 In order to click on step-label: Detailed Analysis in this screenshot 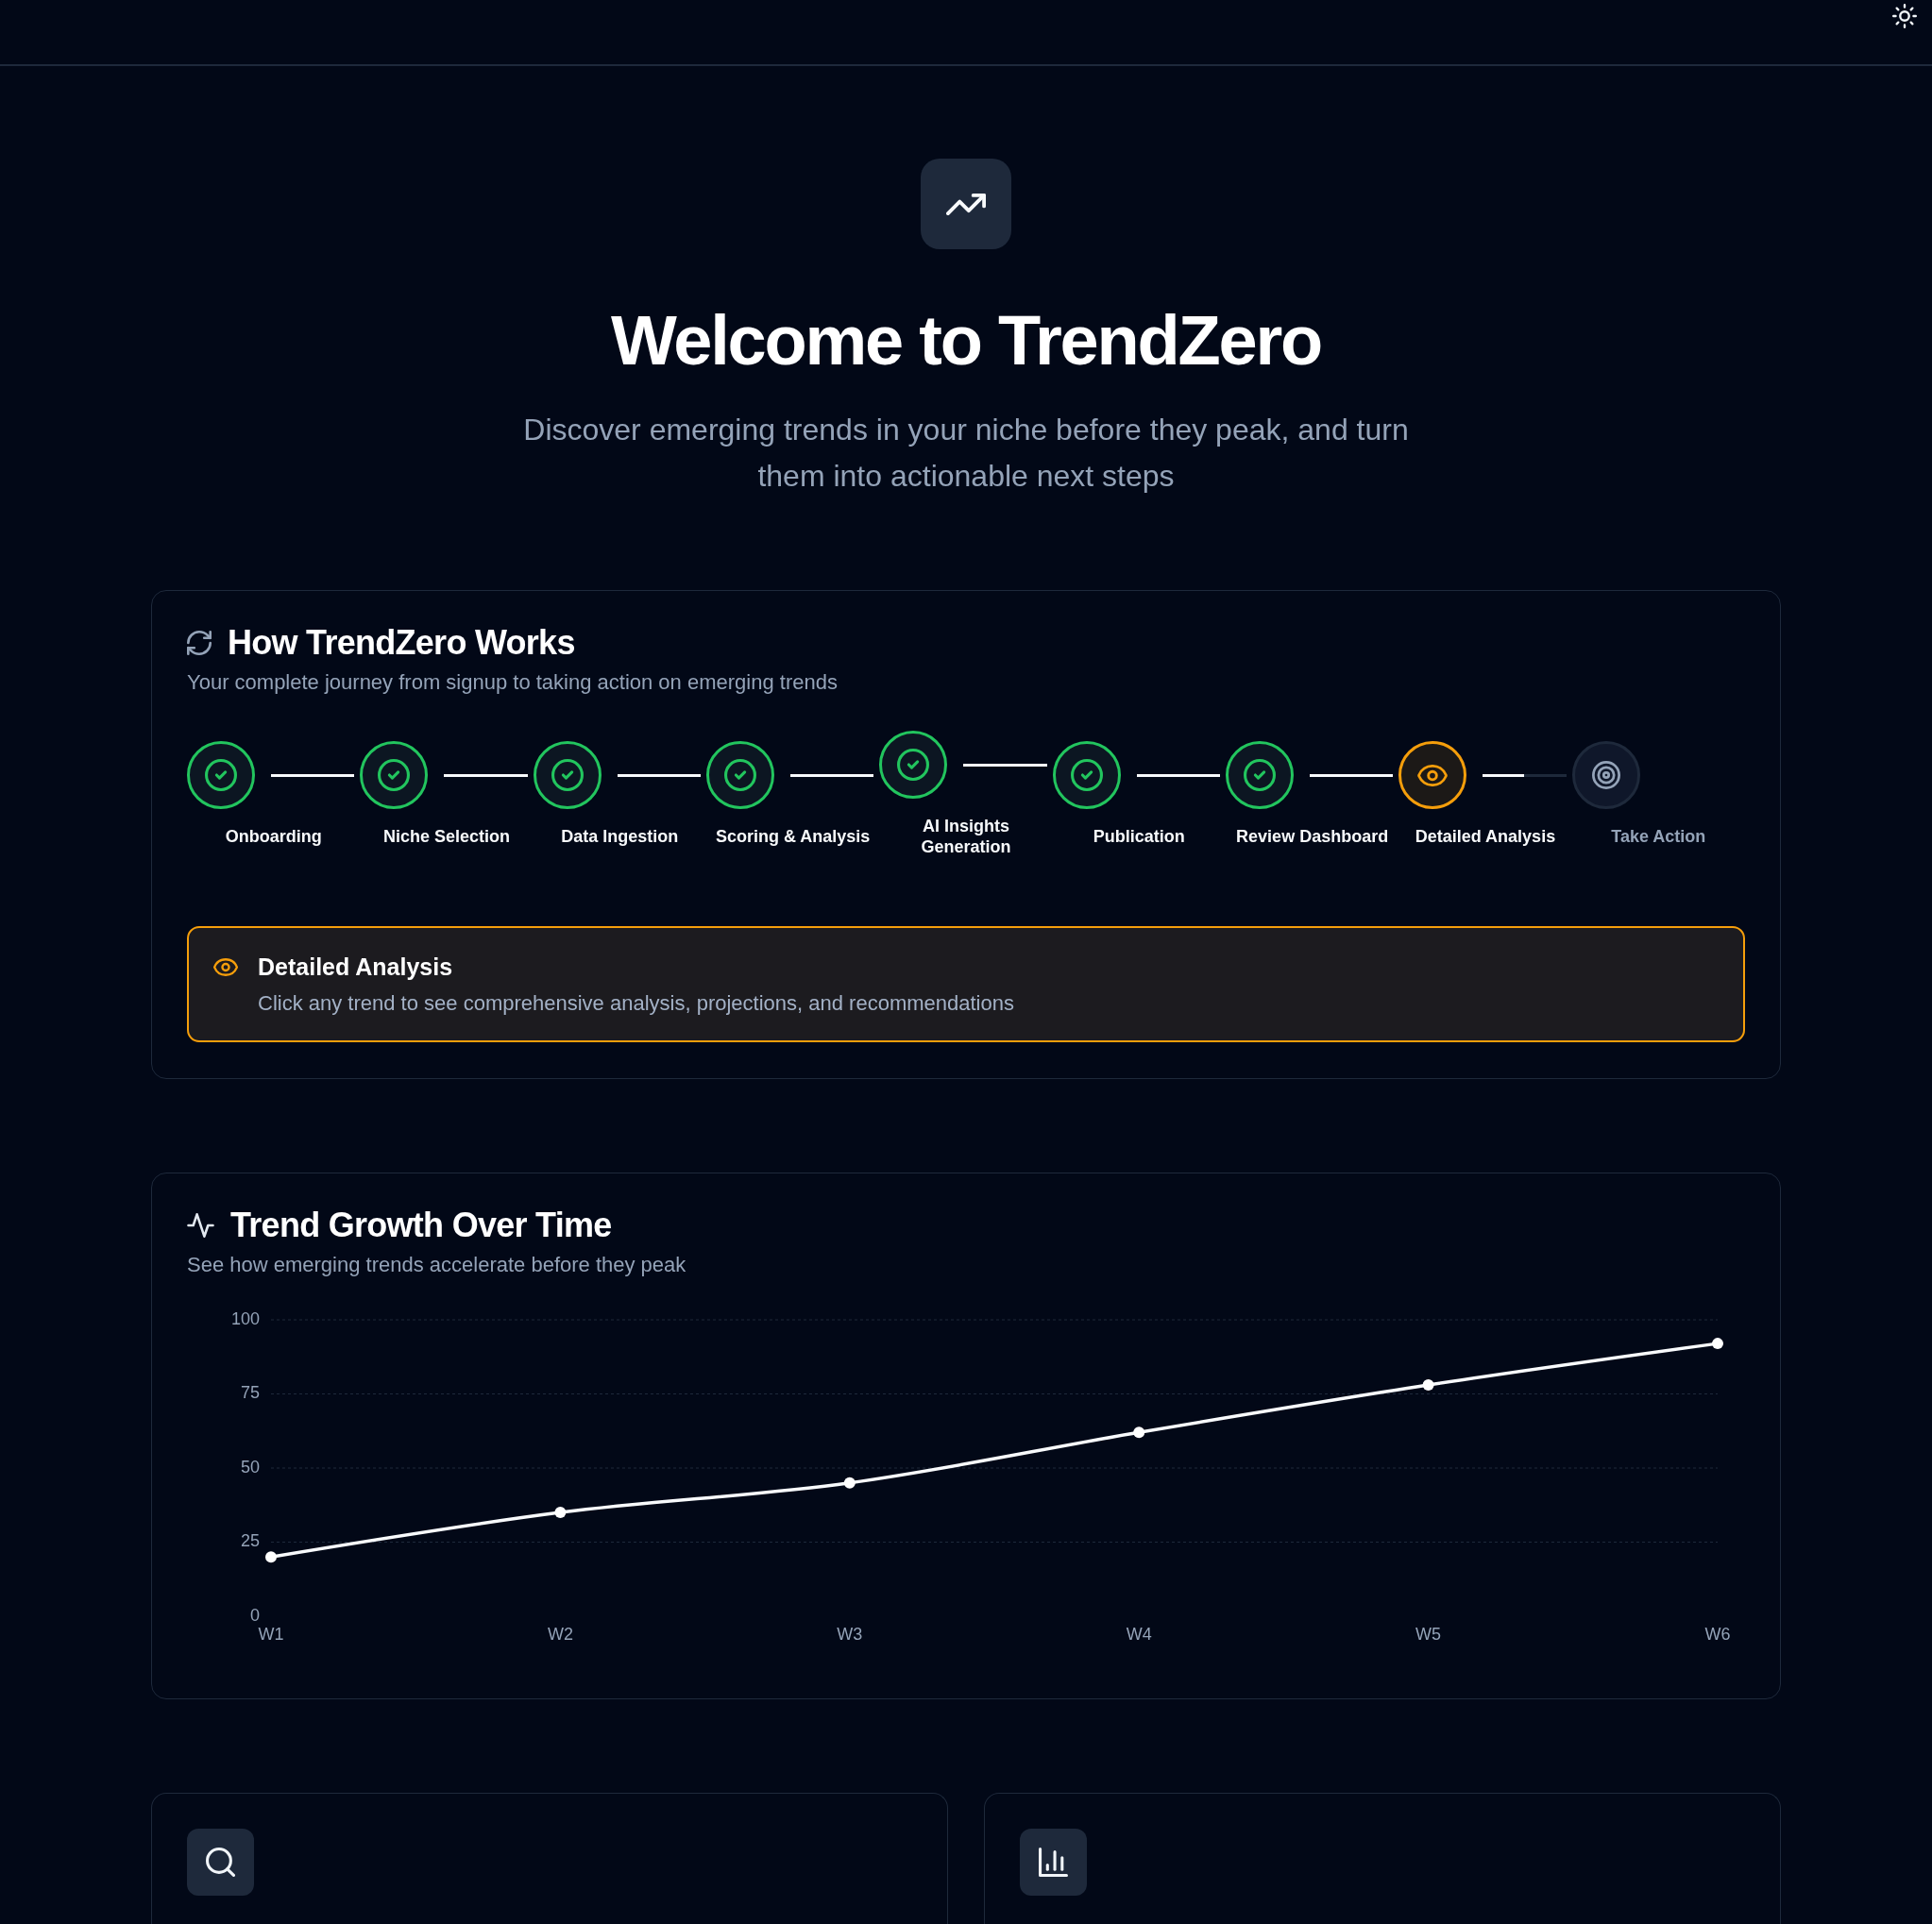, I will do `click(1485, 836)`.